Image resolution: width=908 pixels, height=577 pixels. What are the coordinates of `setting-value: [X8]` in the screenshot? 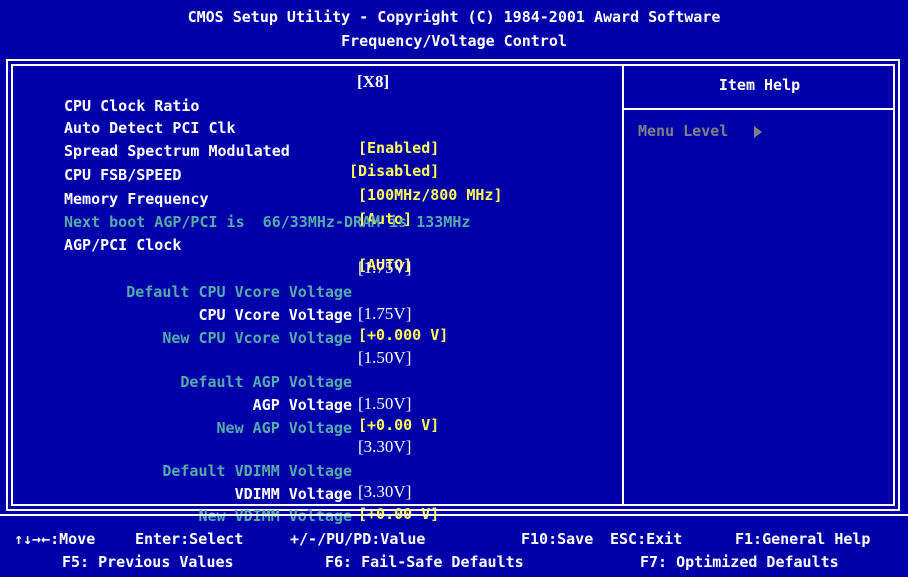 It's located at (373, 81).